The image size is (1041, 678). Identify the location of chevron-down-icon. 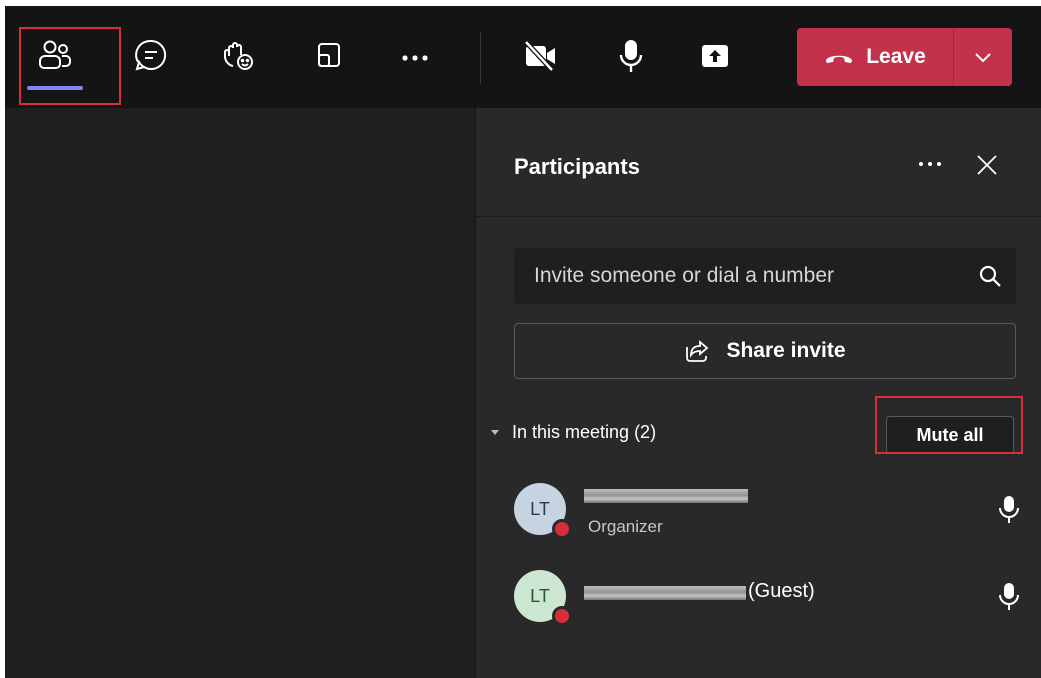
(983, 58).